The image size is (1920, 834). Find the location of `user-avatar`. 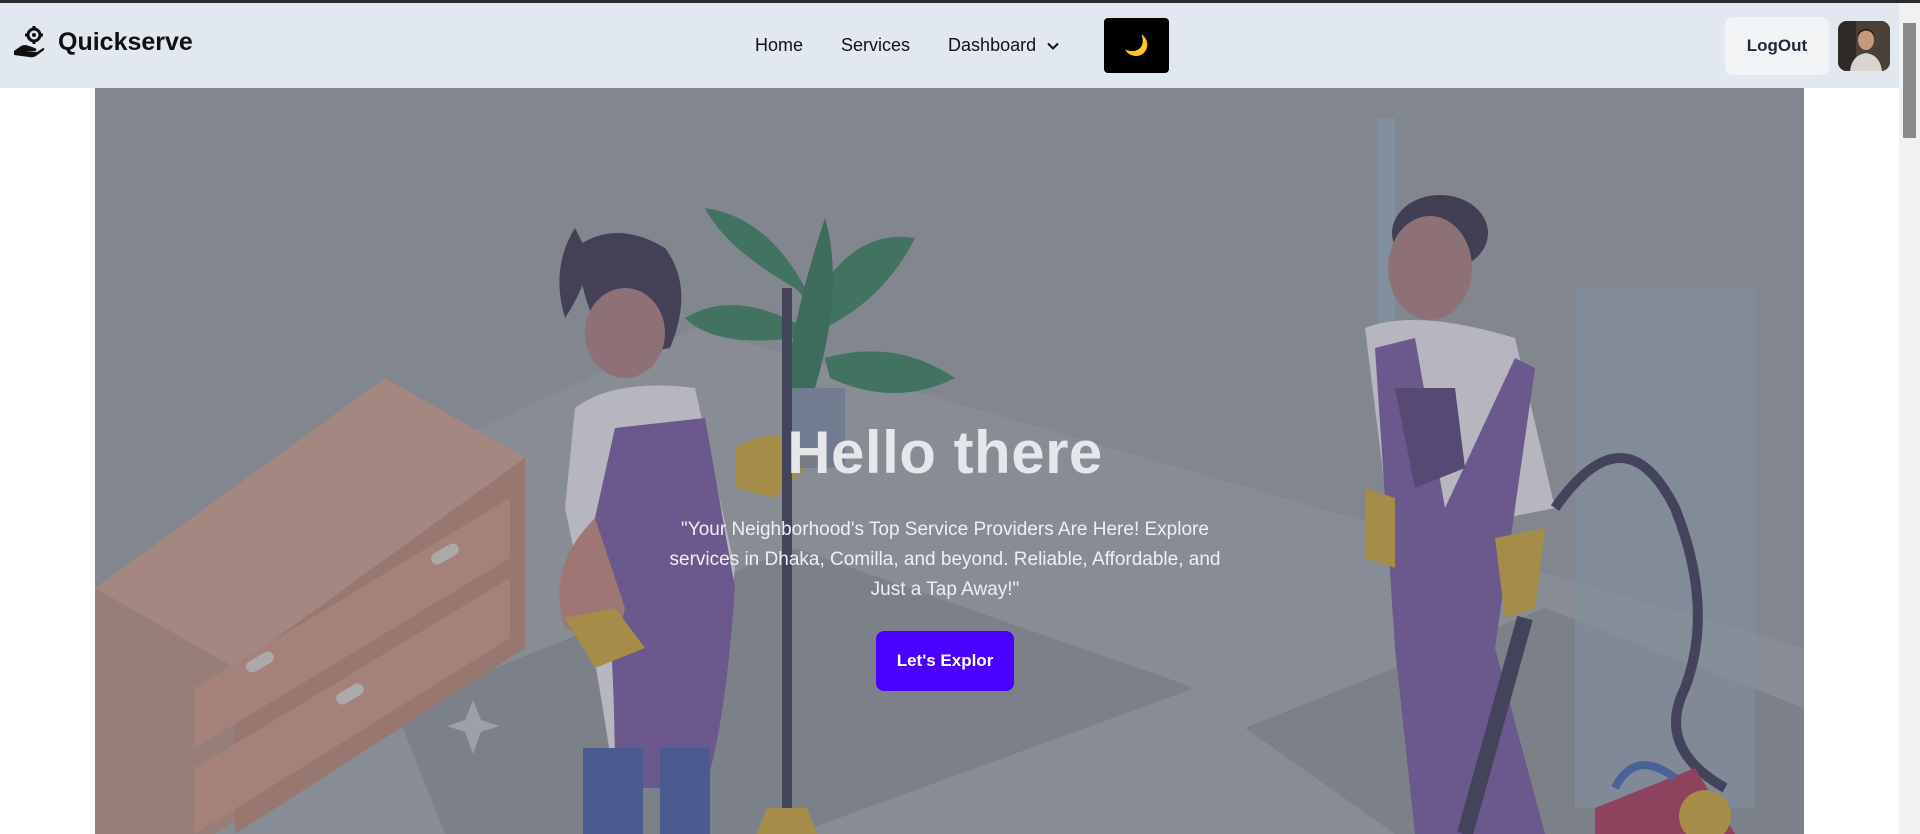

user-avatar is located at coordinates (1864, 46).